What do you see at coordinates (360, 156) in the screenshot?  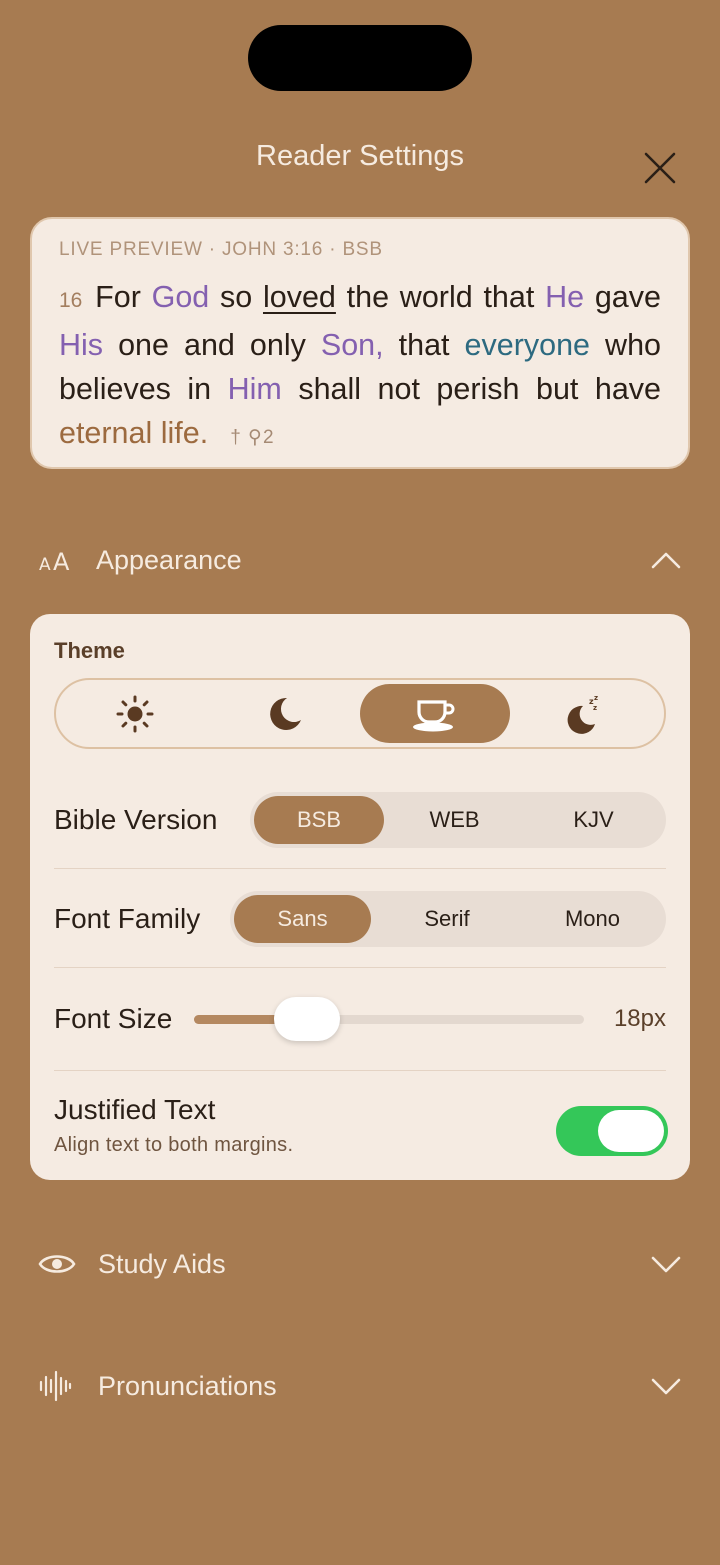 I see `page-title: Reader Settings` at bounding box center [360, 156].